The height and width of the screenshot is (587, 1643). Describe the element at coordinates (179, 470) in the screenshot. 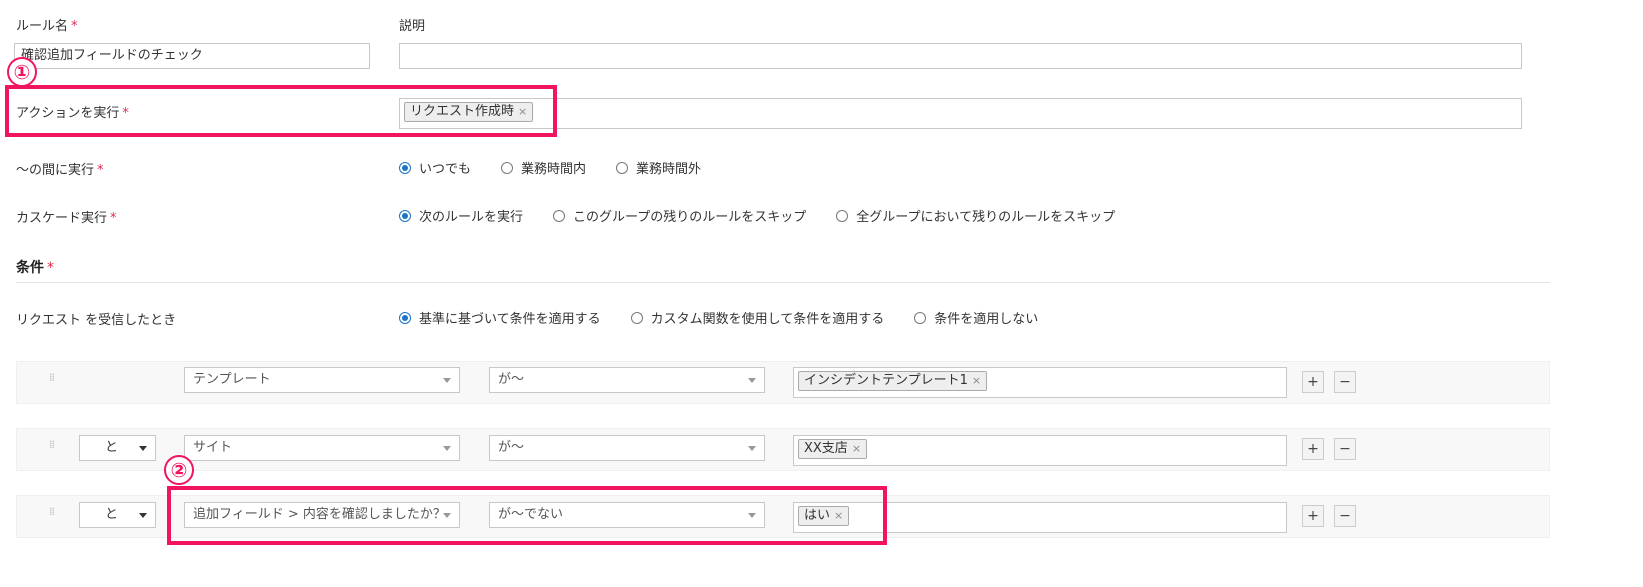

I see `callout-number-2: ②` at that location.